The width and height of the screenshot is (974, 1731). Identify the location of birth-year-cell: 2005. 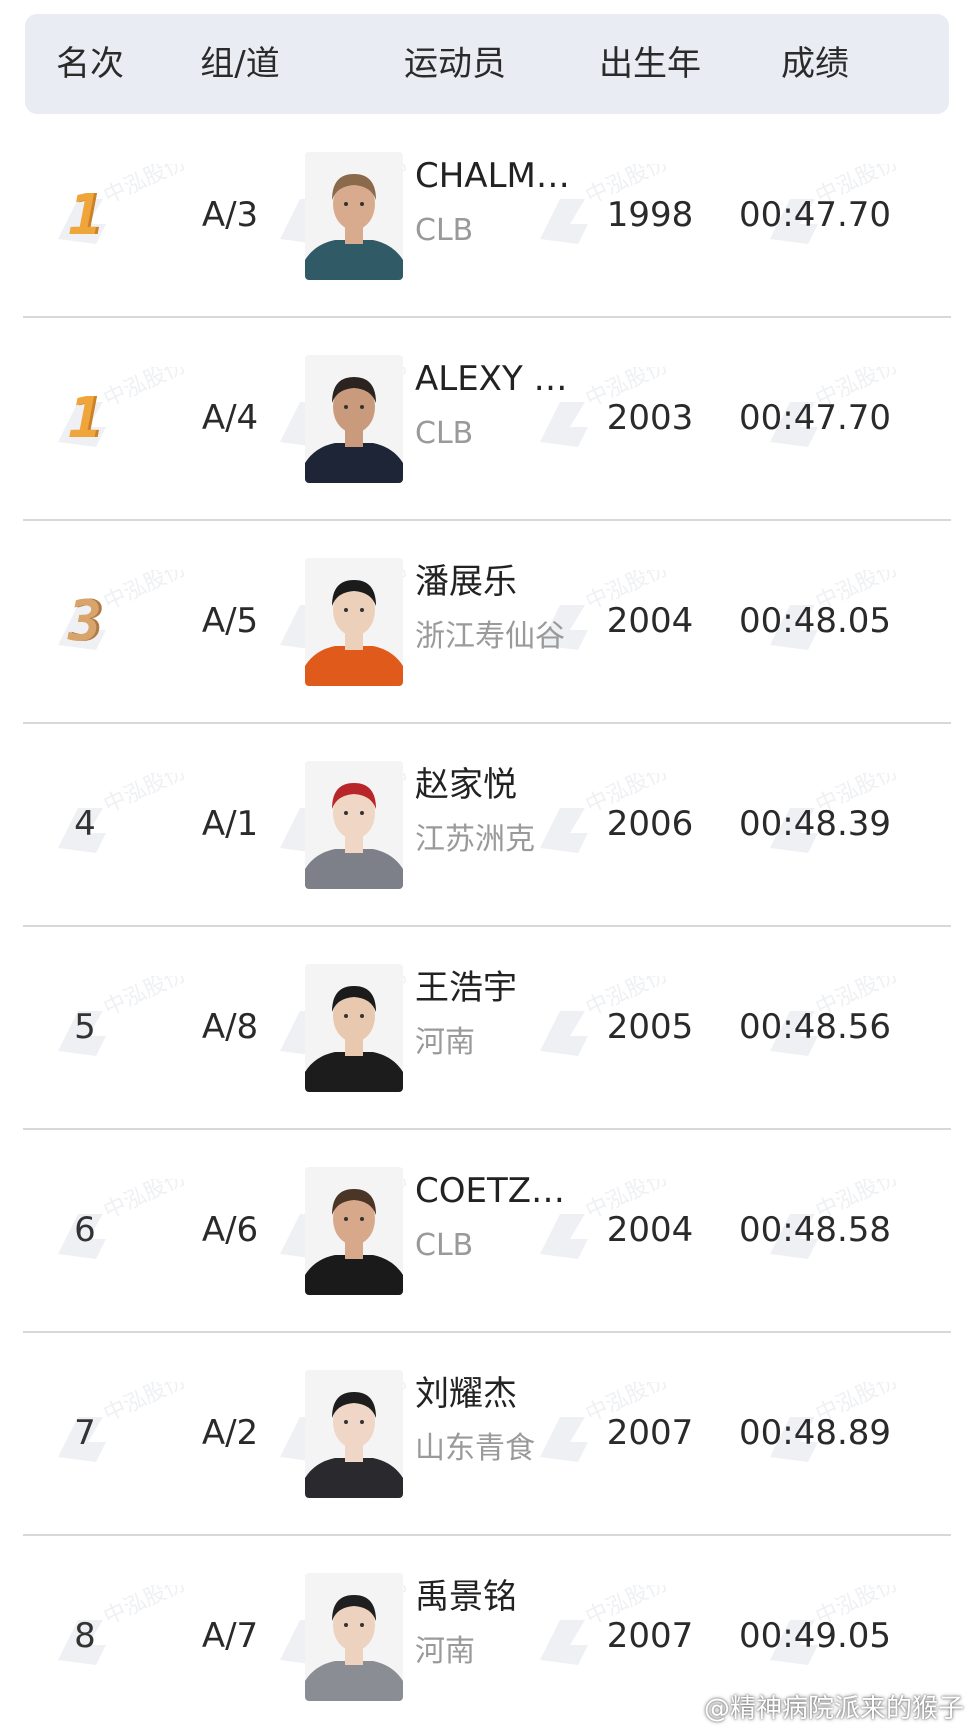
(650, 1027).